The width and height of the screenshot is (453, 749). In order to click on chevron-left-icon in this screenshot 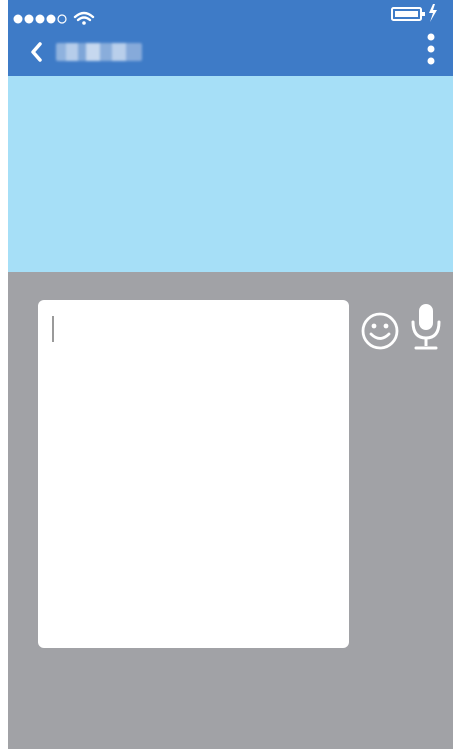, I will do `click(36, 52)`.